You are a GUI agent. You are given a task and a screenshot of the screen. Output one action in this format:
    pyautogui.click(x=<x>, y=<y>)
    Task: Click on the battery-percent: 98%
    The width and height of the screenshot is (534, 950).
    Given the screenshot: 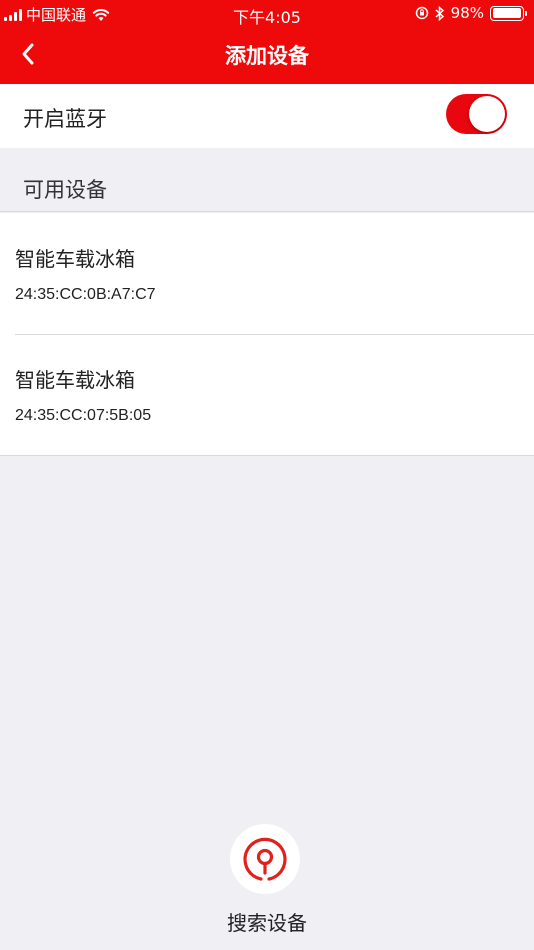 What is the action you would take?
    pyautogui.click(x=467, y=13)
    